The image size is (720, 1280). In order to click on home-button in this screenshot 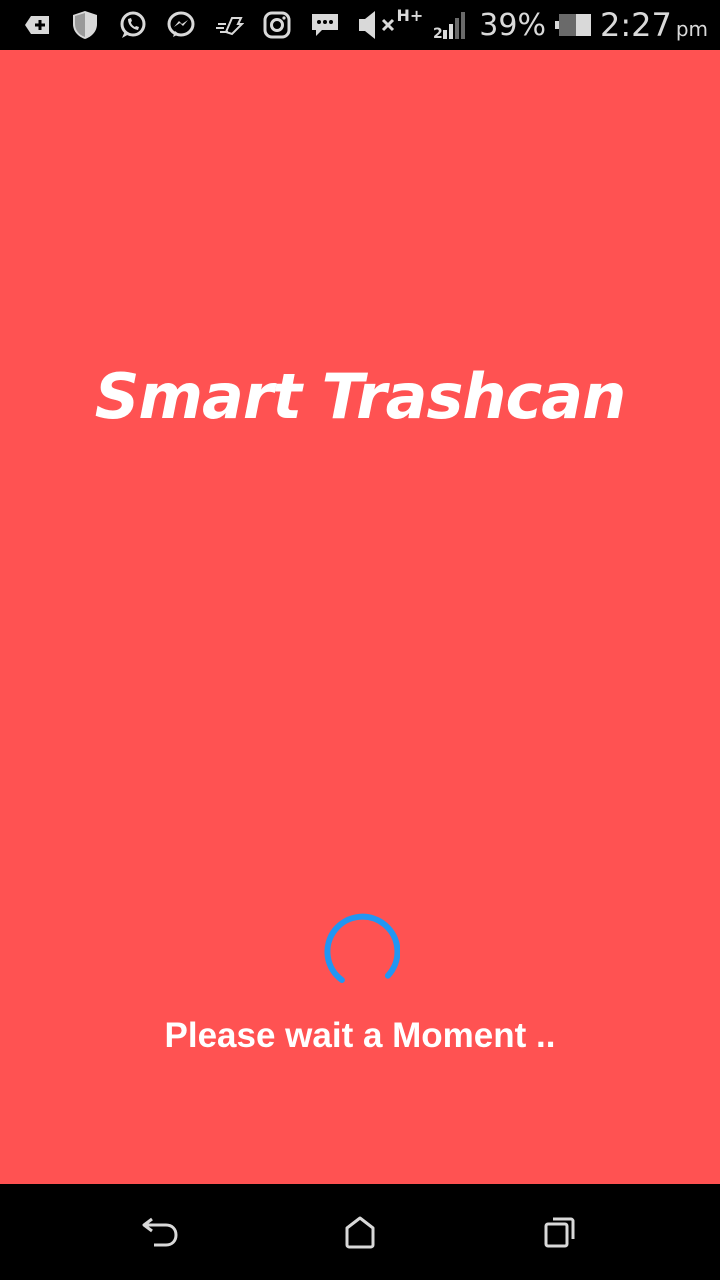, I will do `click(360, 1234)`.